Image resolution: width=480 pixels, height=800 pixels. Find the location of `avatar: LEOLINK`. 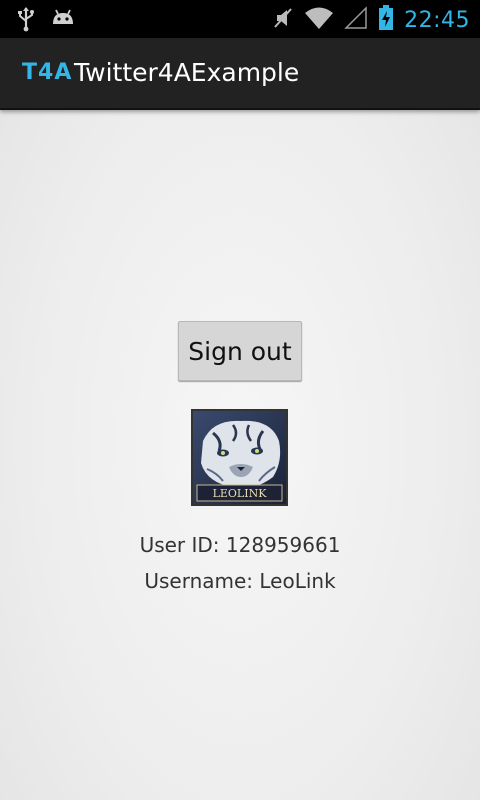

avatar: LEOLINK is located at coordinates (239, 457).